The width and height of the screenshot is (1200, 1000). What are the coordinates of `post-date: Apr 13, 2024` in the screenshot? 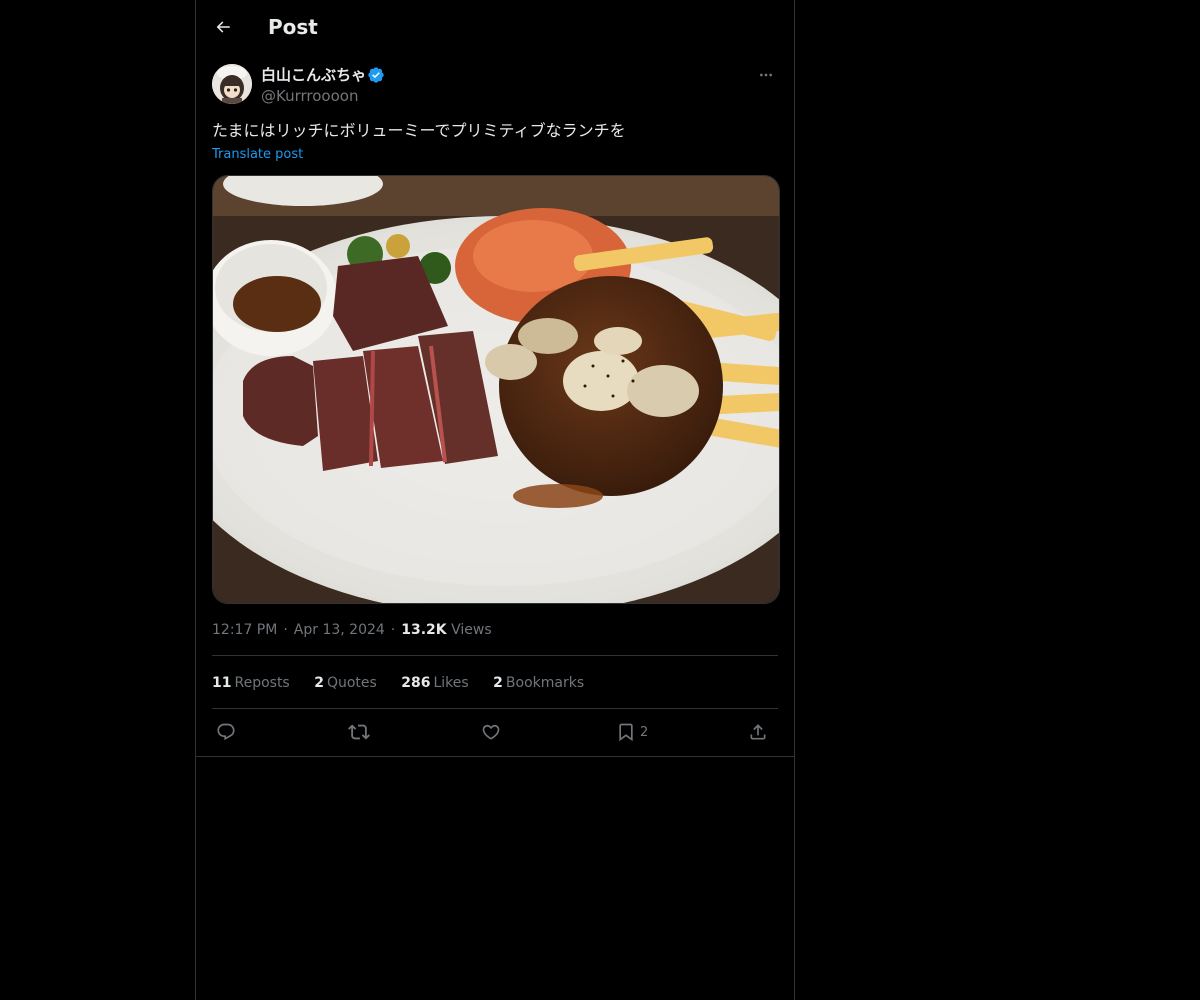 It's located at (339, 630).